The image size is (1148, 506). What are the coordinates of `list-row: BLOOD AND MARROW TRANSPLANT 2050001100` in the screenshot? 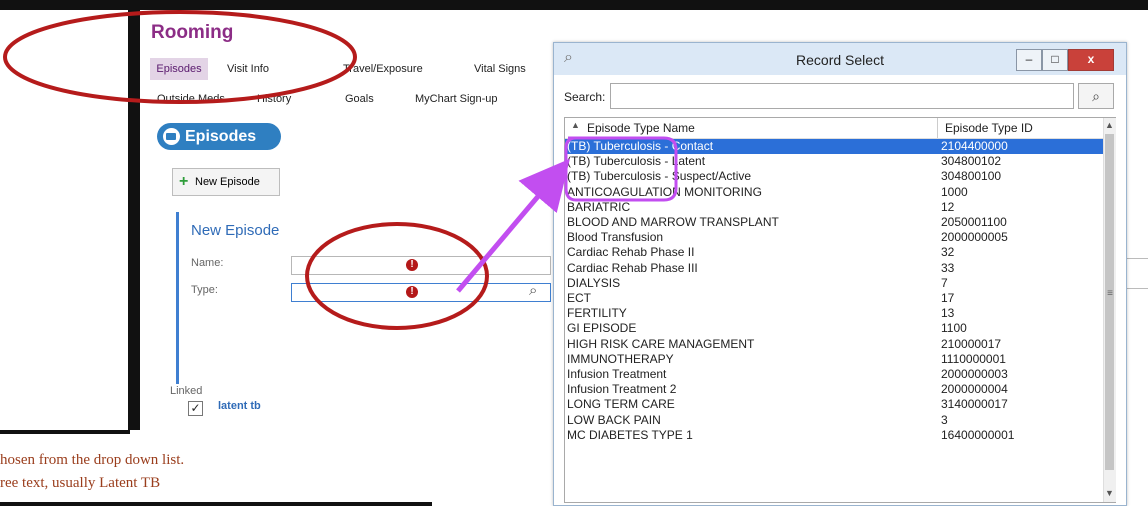 It's located at (834, 222).